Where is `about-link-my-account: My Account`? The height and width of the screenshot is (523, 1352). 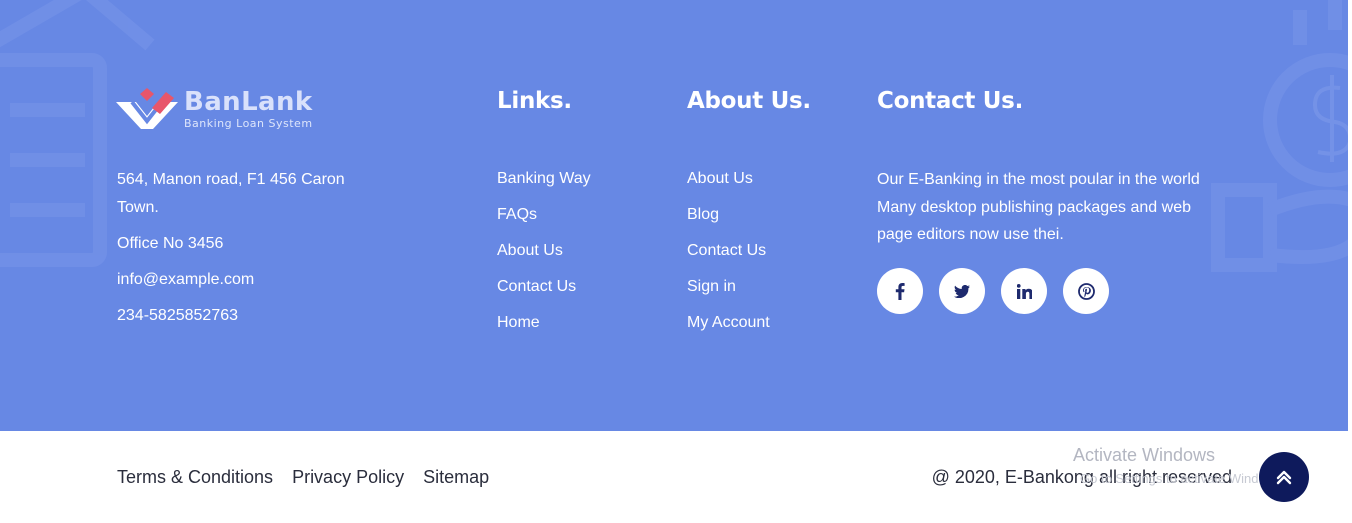 about-link-my-account: My Account is located at coordinates (728, 322).